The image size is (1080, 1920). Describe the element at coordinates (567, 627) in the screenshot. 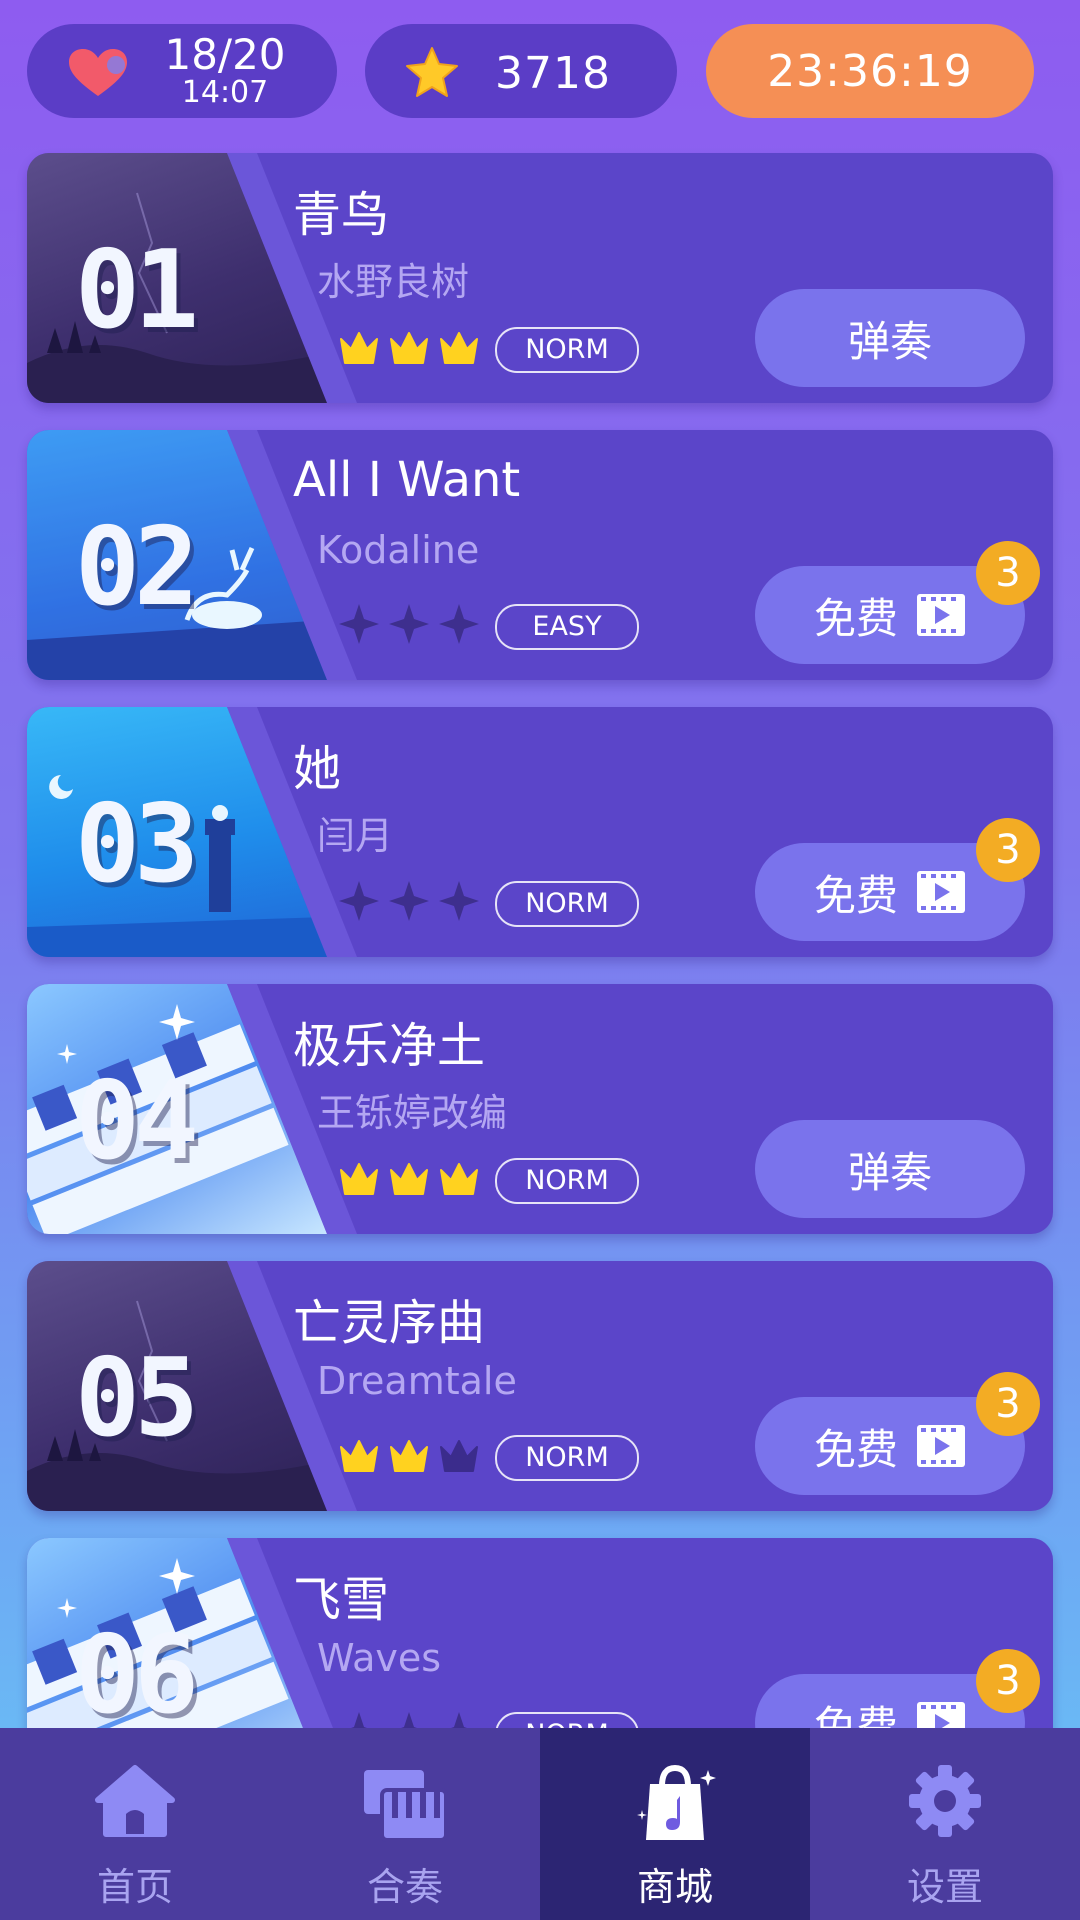

I see `difficulty-badge: EASY` at that location.